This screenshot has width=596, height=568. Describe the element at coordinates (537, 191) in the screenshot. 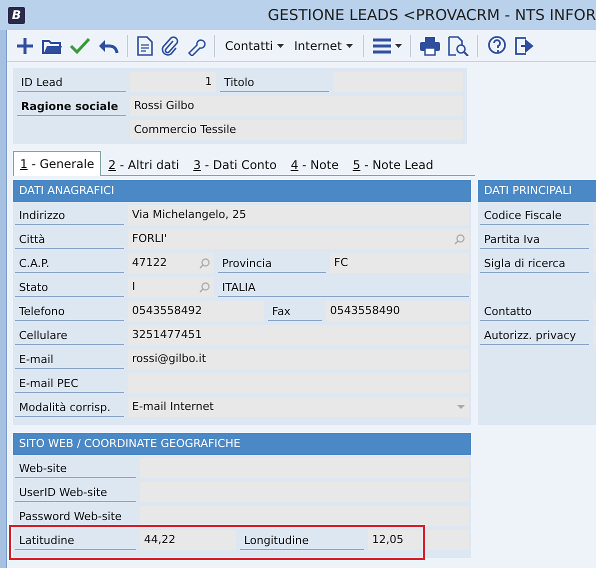

I see `section-header: DATI PRINCIPALI` at that location.